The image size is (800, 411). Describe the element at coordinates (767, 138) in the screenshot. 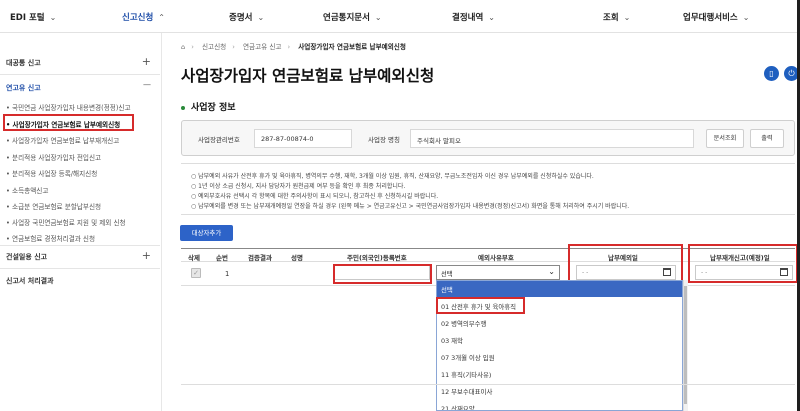

I see `print-button: 출력` at that location.